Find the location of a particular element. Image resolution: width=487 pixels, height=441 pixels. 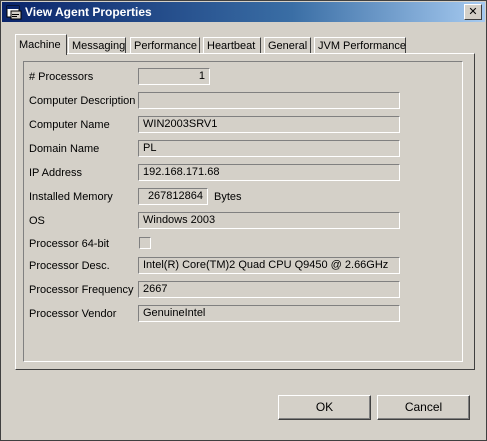

processor-vendor-field: GenuineIntel is located at coordinates (269, 313).